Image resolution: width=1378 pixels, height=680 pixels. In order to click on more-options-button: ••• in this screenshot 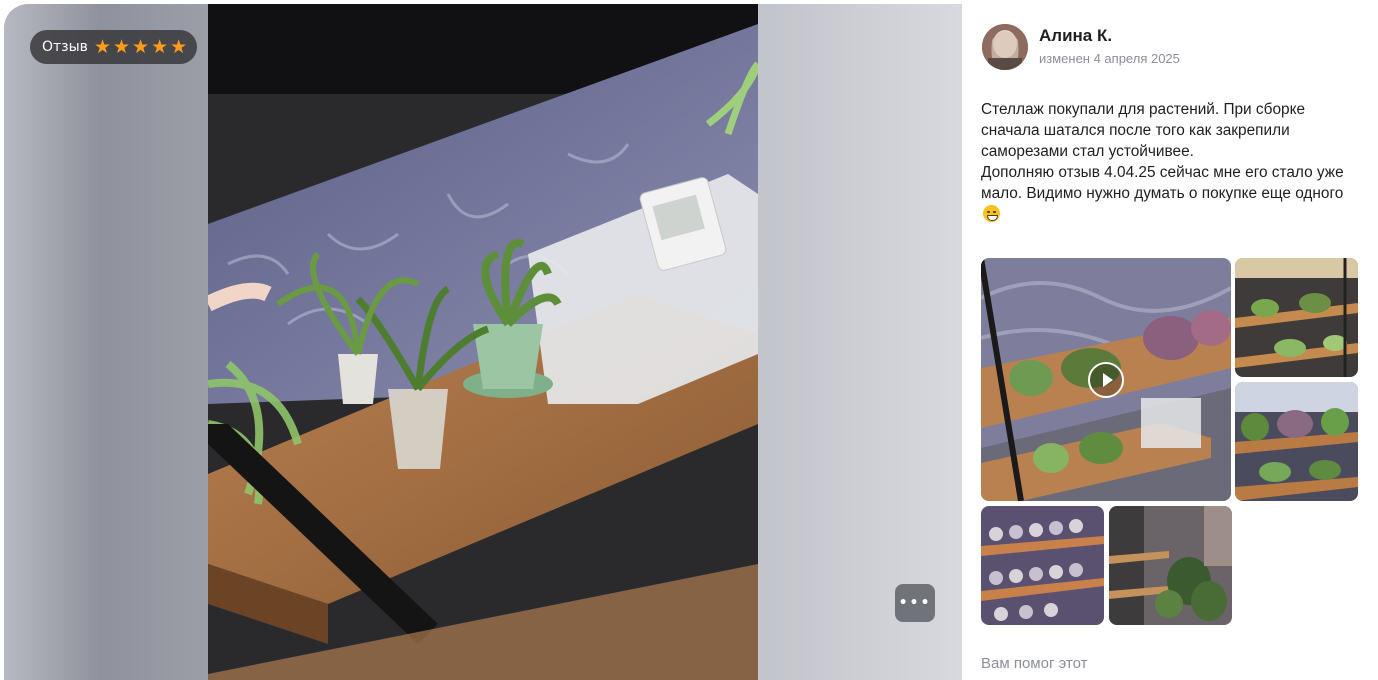, I will do `click(915, 603)`.